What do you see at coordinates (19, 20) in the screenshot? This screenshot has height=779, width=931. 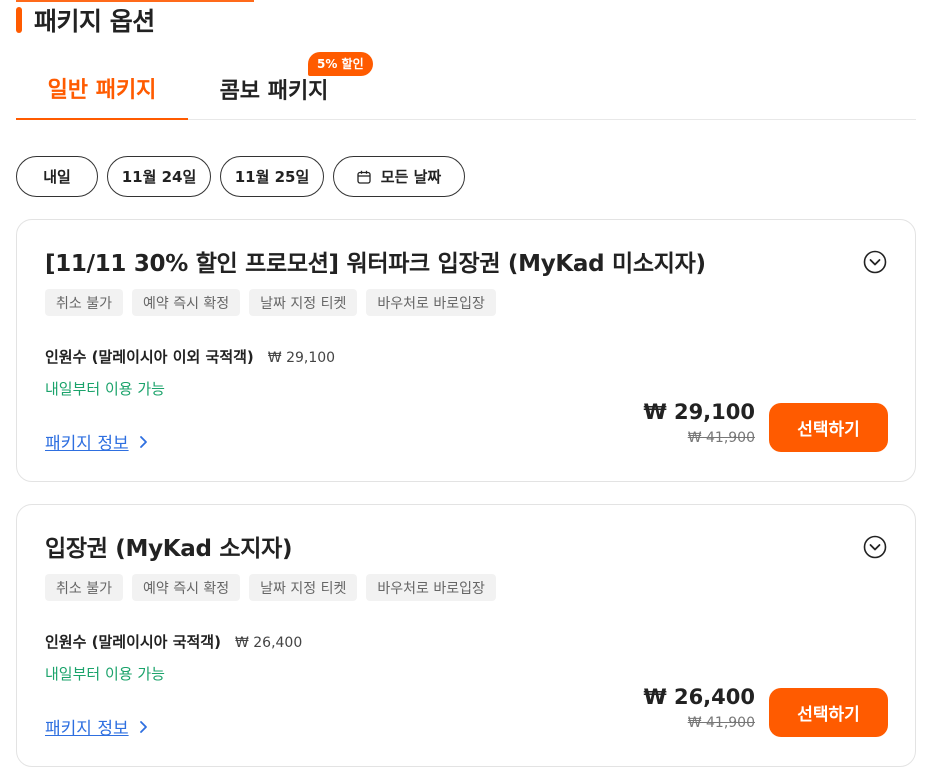 I see `section-accent-bar` at bounding box center [19, 20].